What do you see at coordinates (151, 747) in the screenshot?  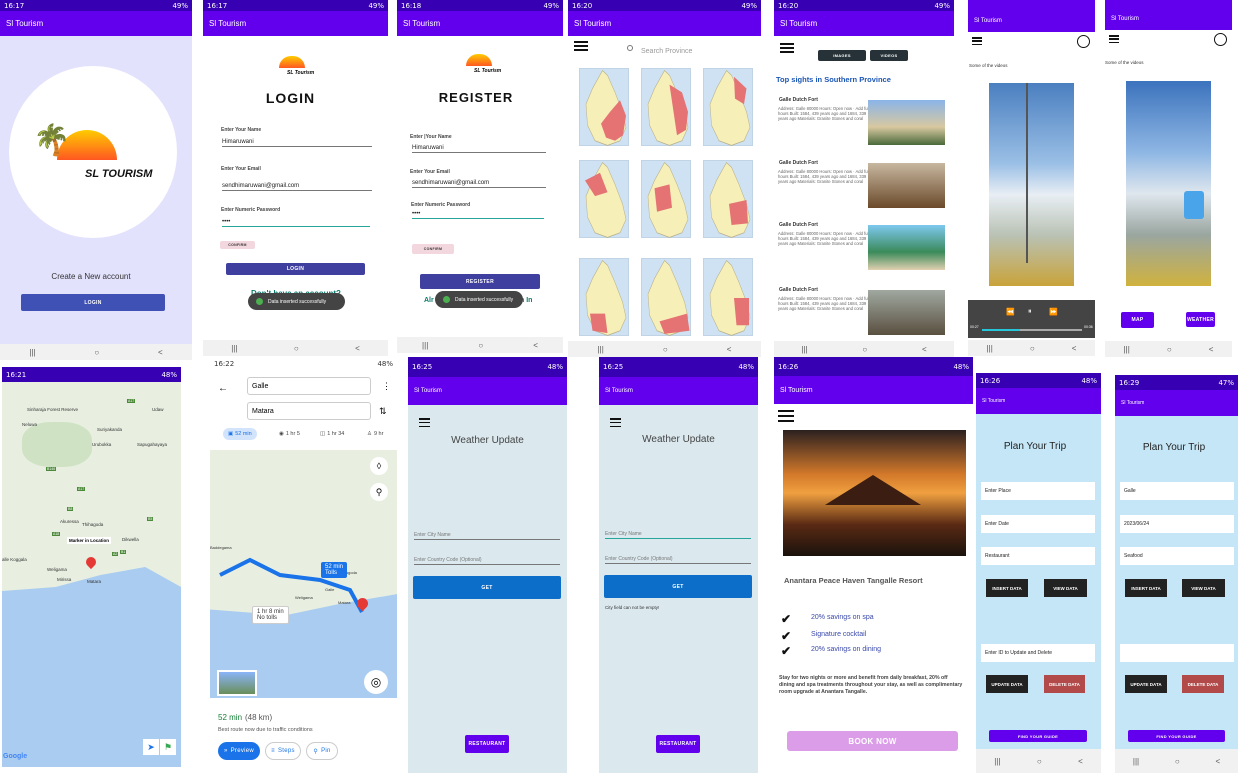 I see `directions-icon: ➤` at bounding box center [151, 747].